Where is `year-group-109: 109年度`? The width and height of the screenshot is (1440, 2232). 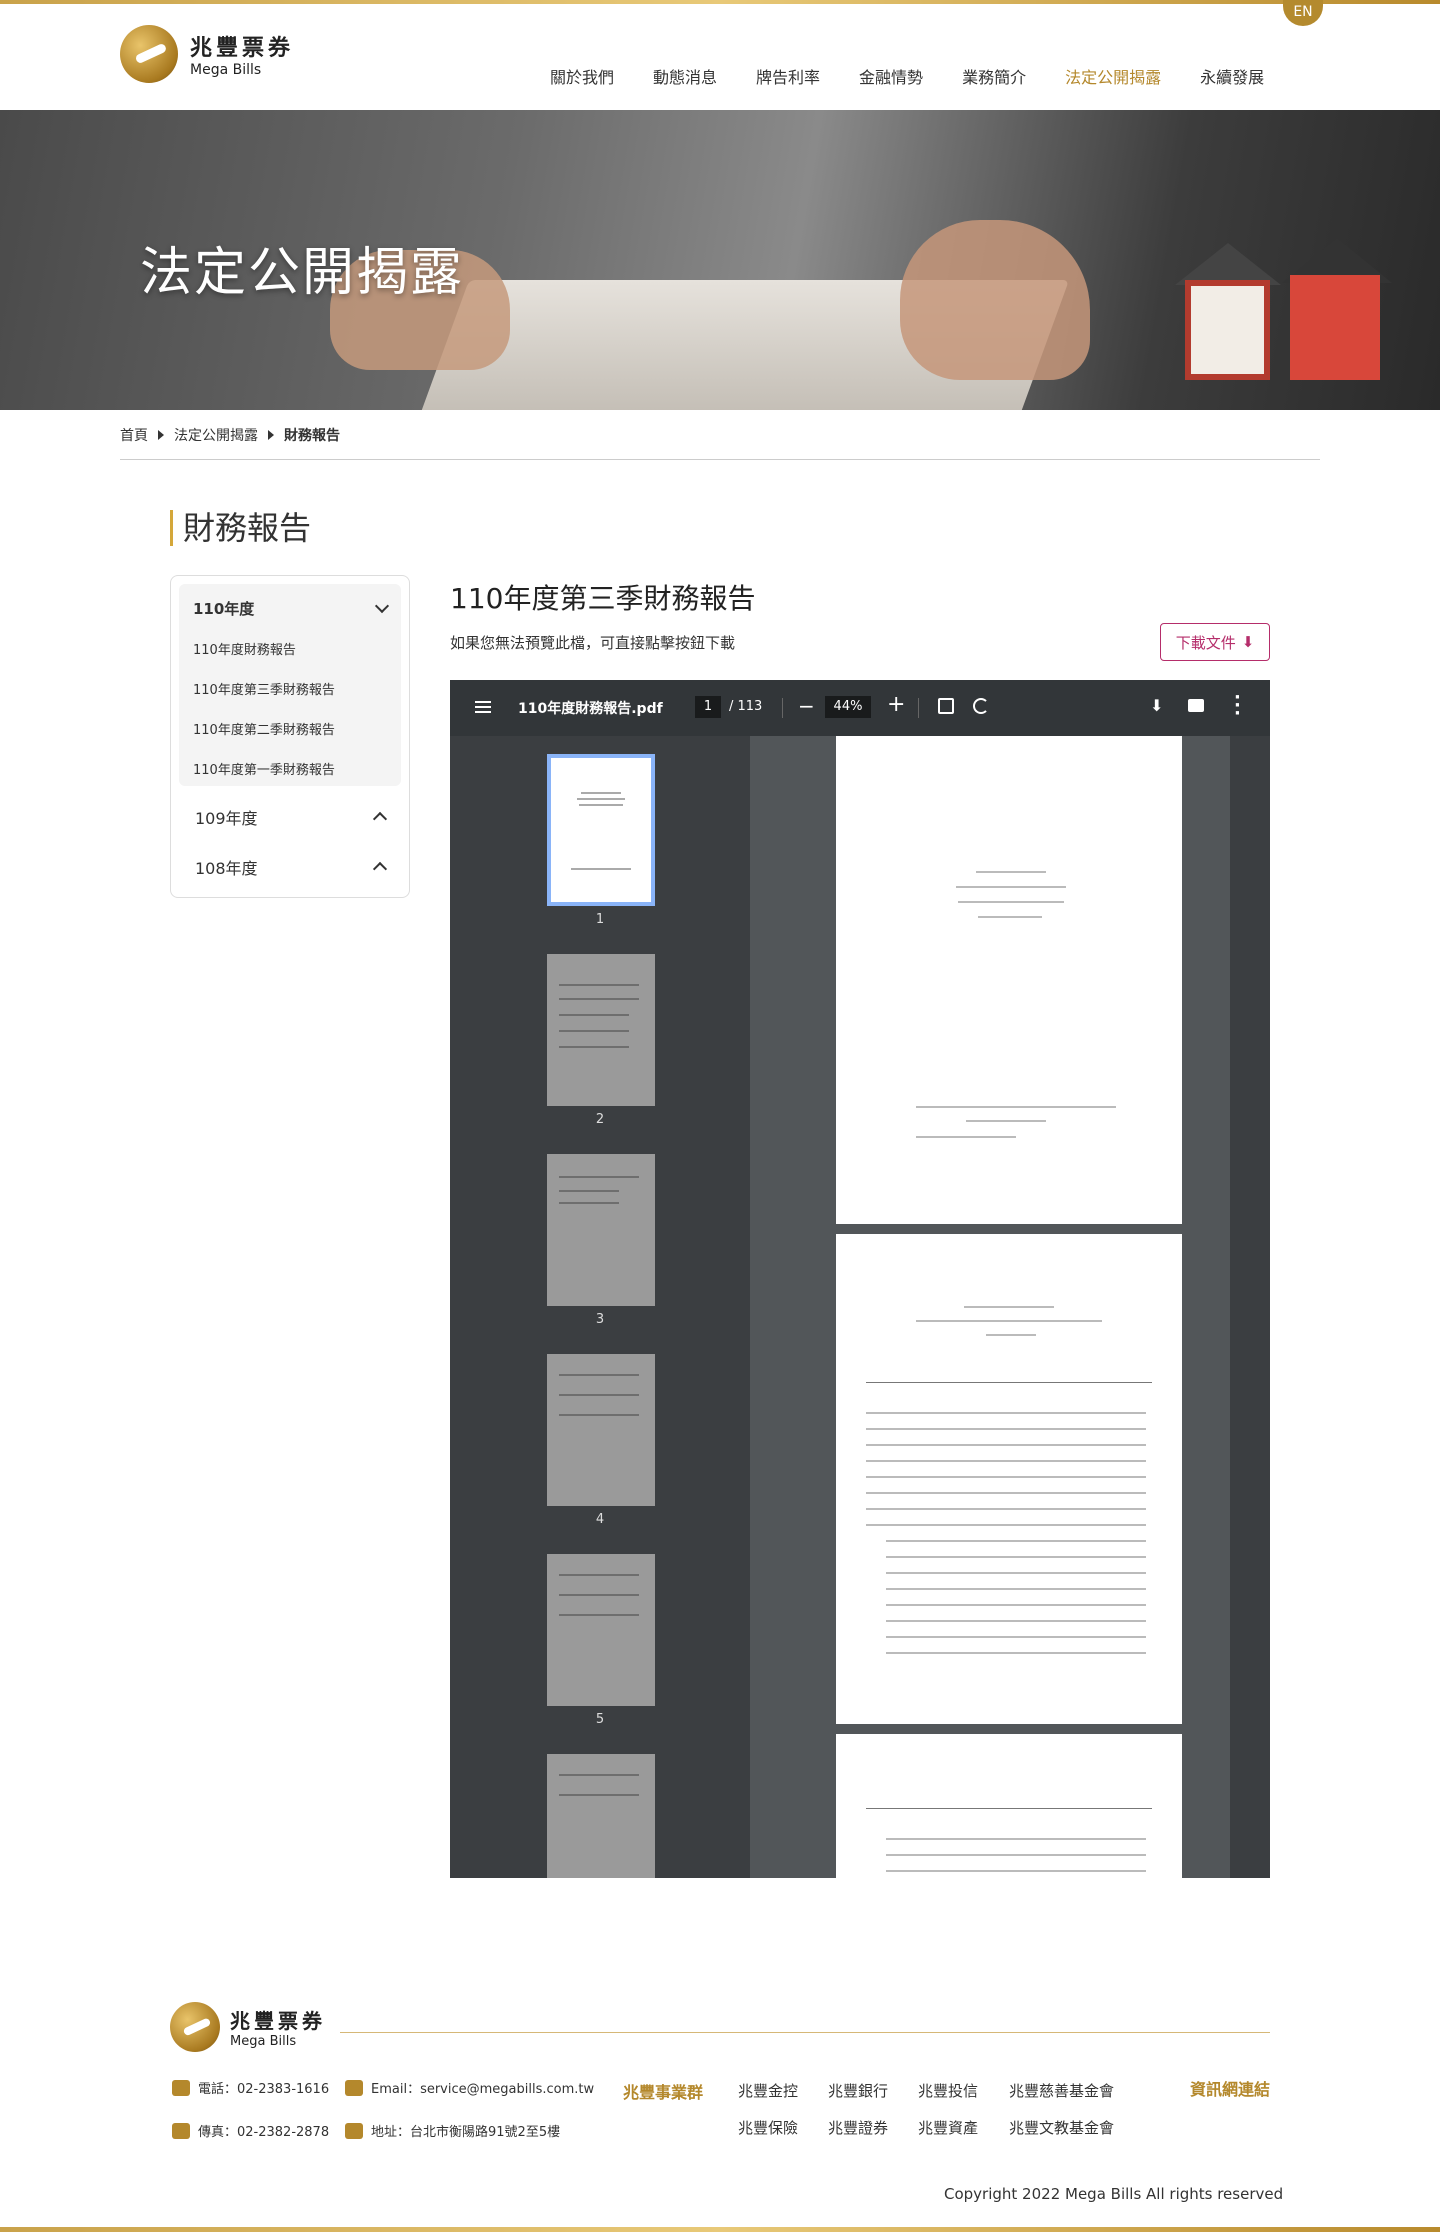
year-group-109: 109年度 is located at coordinates (290, 817).